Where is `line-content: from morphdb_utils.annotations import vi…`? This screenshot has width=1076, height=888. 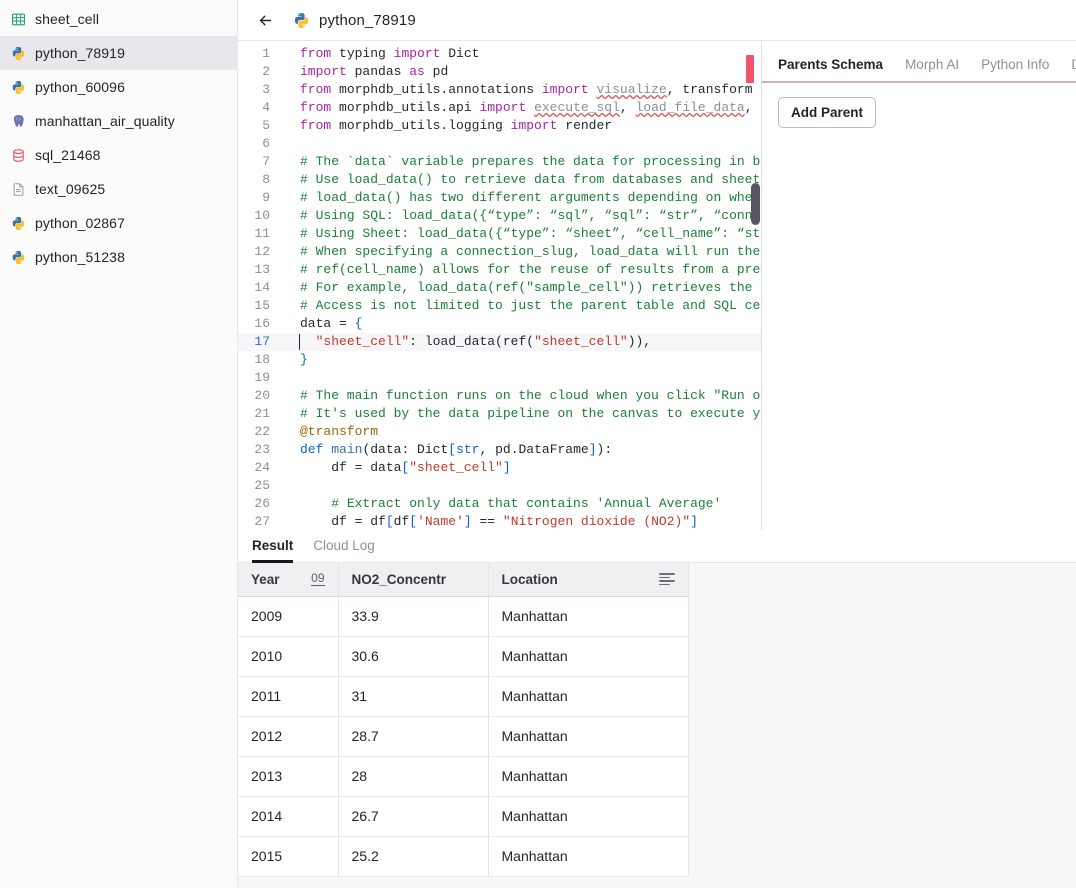
line-content: from morphdb_utils.annotations import vi… is located at coordinates (526, 89).